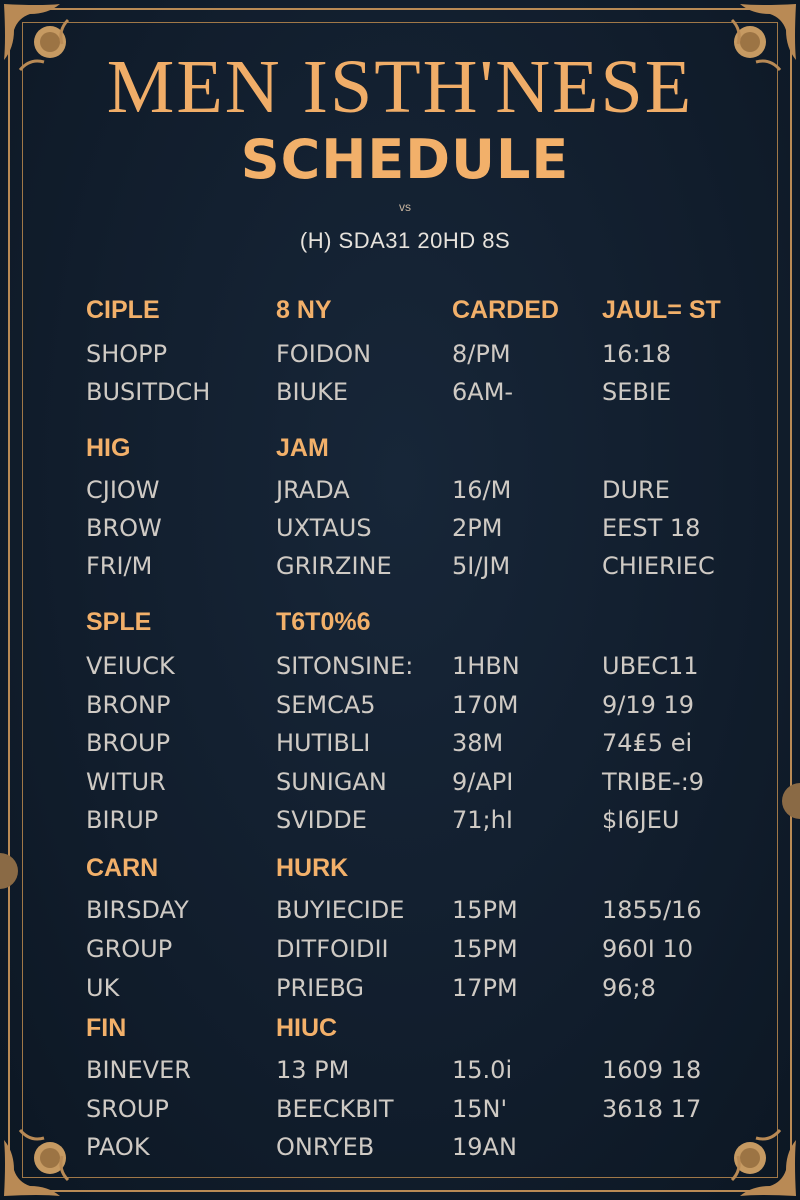 This screenshot has width=800, height=1200. What do you see at coordinates (304, 310) in the screenshot?
I see `section-header: 8 NY` at bounding box center [304, 310].